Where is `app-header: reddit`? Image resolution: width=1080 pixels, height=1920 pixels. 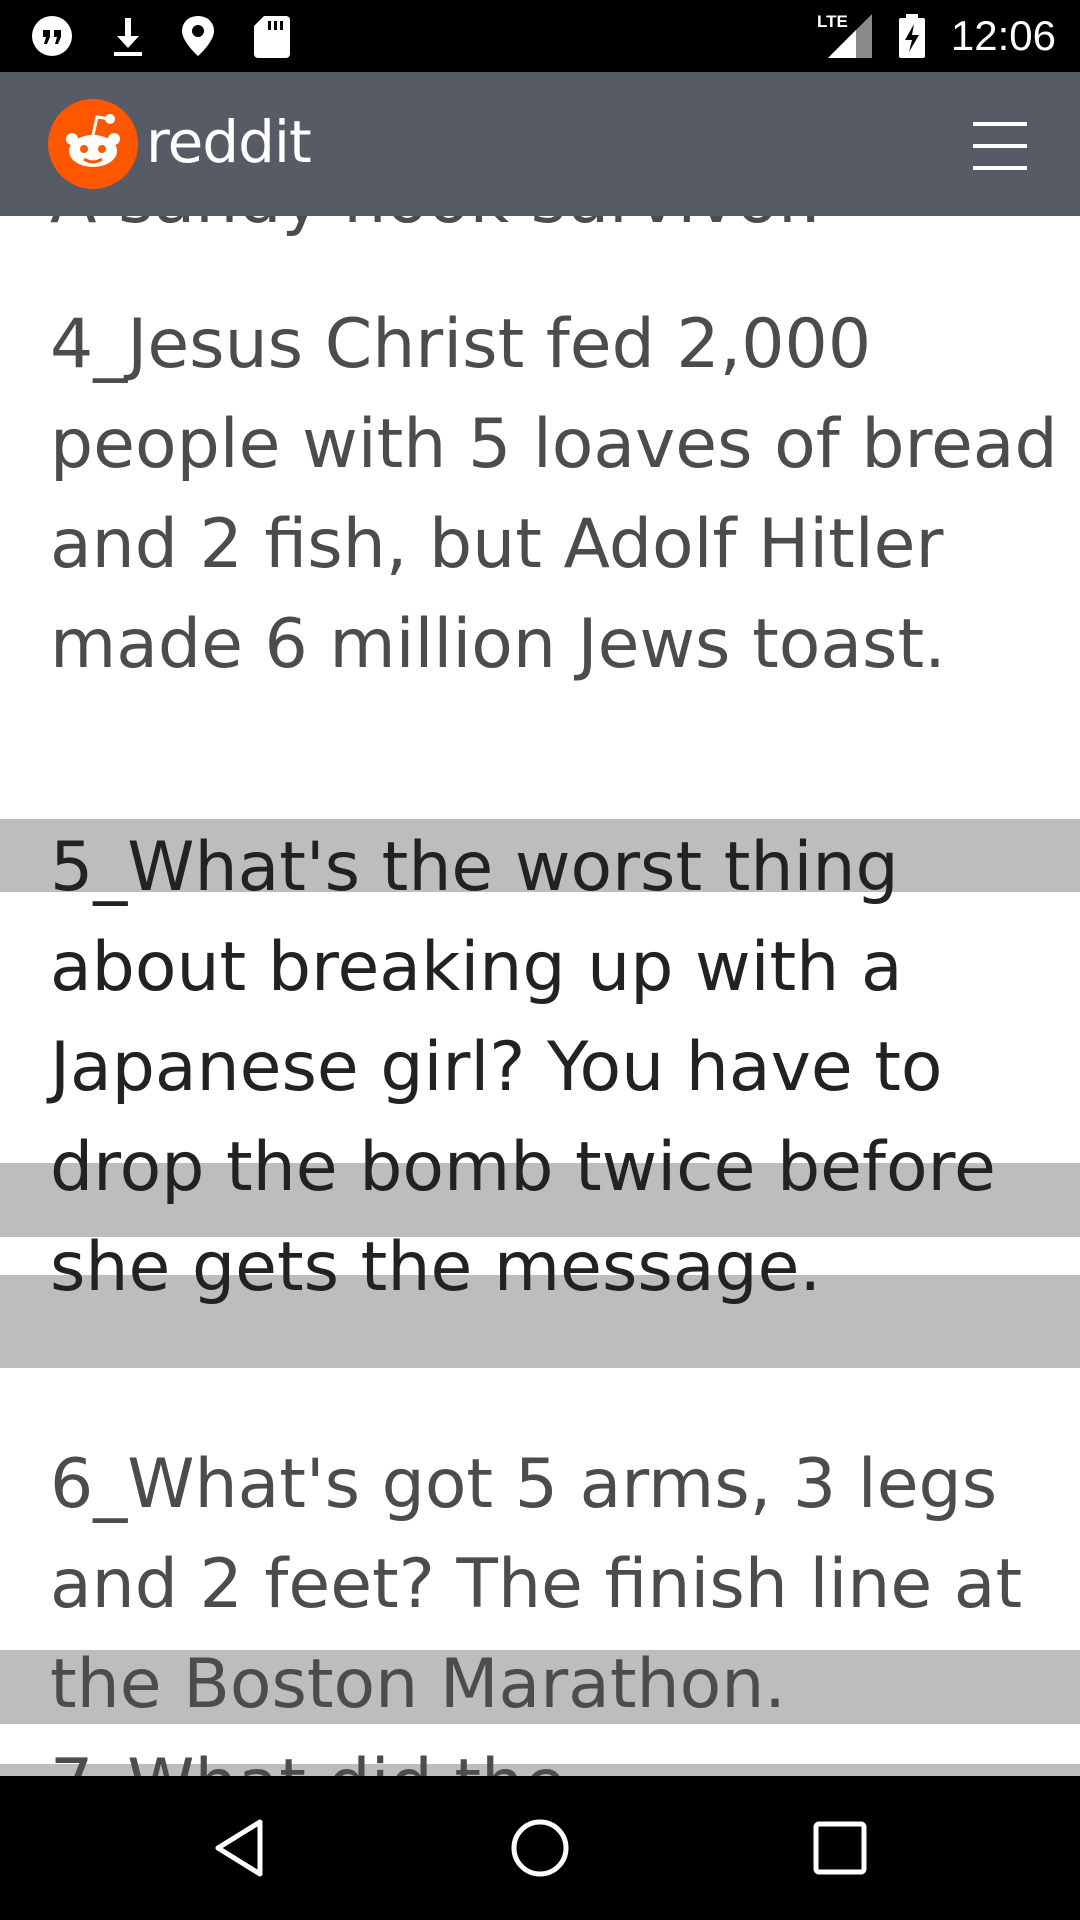 app-header: reddit is located at coordinates (540, 144).